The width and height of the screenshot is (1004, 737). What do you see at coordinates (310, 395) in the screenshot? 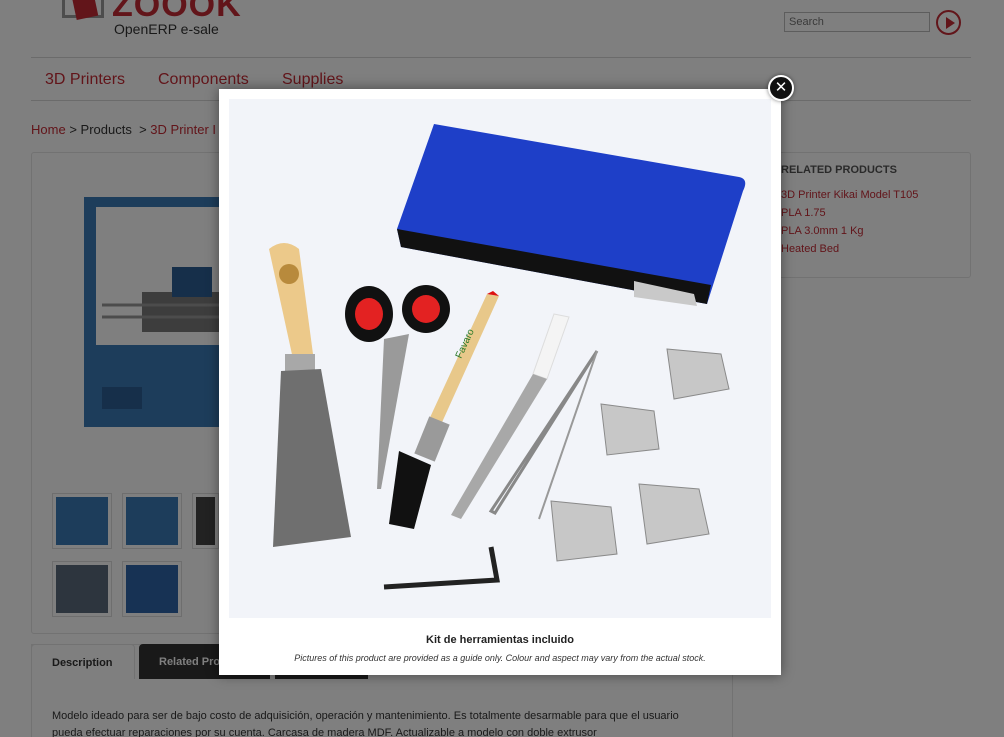
I see `putty-knife-icon` at bounding box center [310, 395].